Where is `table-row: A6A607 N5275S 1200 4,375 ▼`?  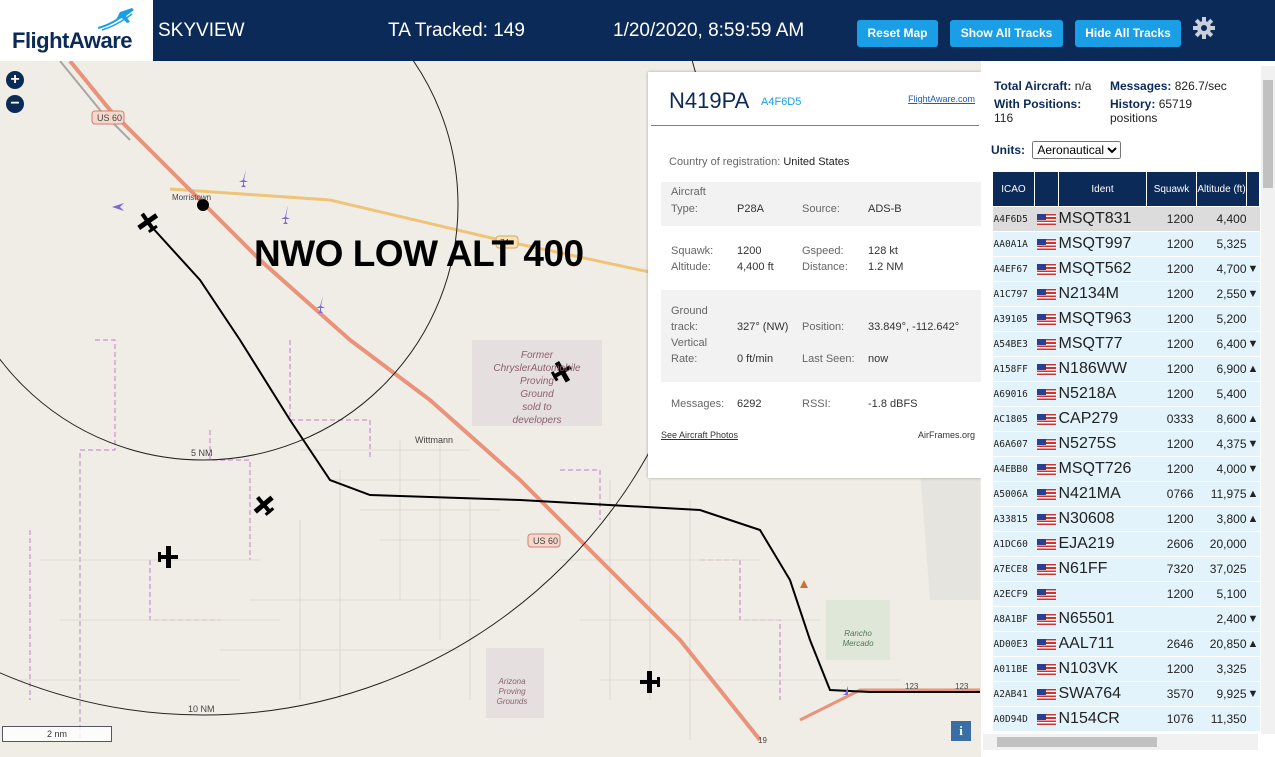
table-row: A6A607 N5275S 1200 4,375 ▼ is located at coordinates (1126, 444).